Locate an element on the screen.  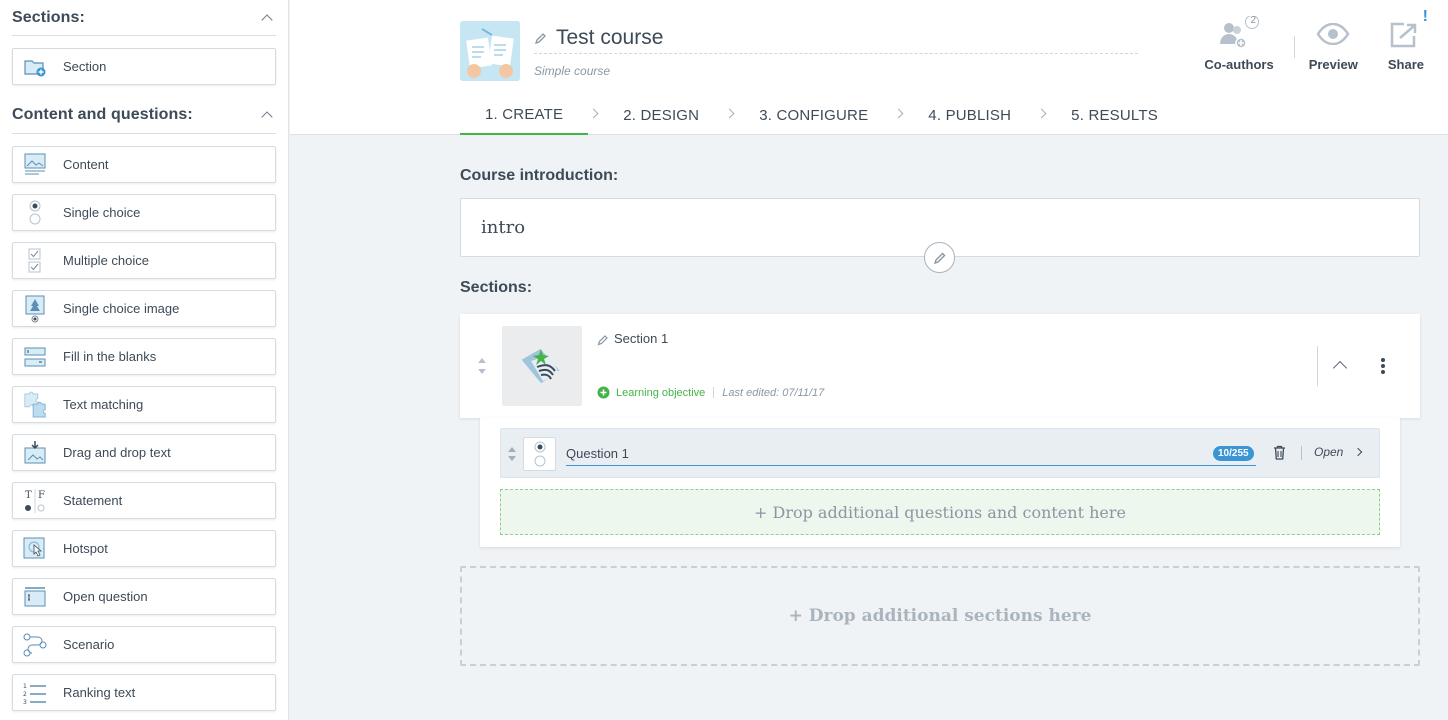
sidebar-item-label: Content is located at coordinates (86, 164).